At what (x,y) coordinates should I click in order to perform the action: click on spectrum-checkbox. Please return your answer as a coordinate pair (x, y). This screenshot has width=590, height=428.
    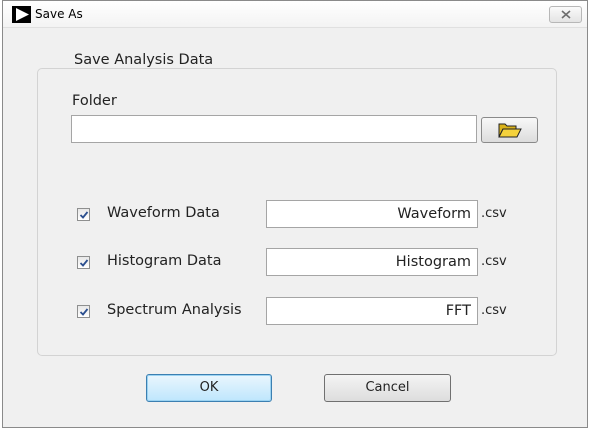
    Looking at the image, I should click on (83, 311).